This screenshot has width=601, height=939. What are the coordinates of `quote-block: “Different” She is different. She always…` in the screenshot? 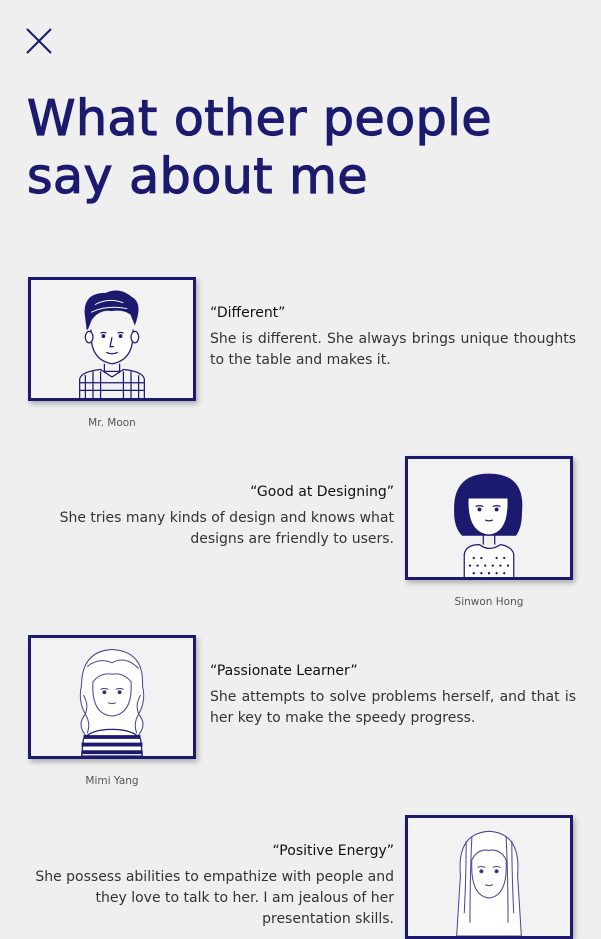 It's located at (393, 337).